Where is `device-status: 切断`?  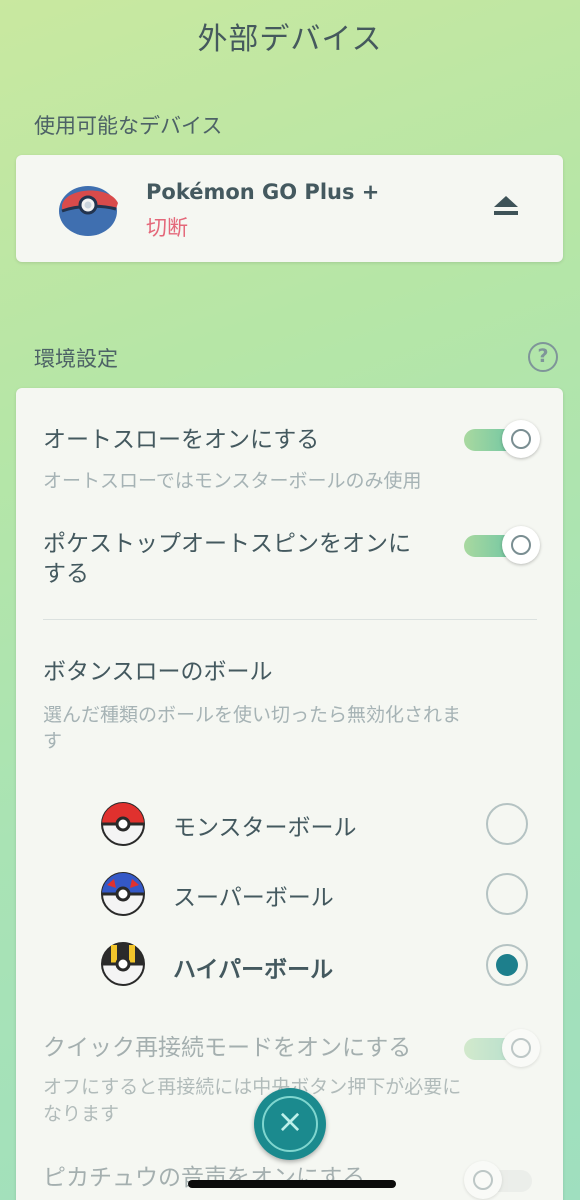
device-status: 切断 is located at coordinates (167, 228).